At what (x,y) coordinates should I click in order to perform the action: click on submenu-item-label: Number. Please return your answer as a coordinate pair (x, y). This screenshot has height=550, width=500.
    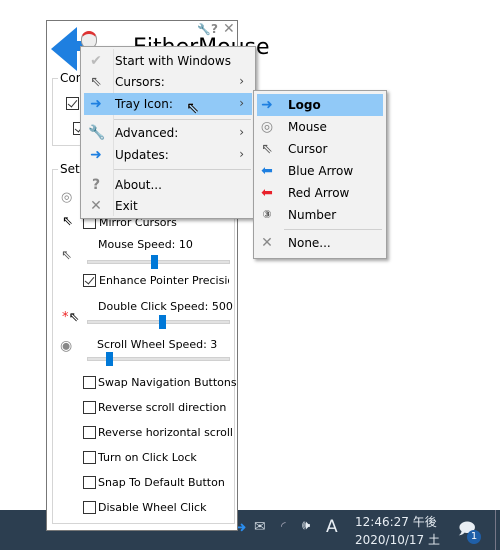
    Looking at the image, I should click on (312, 215).